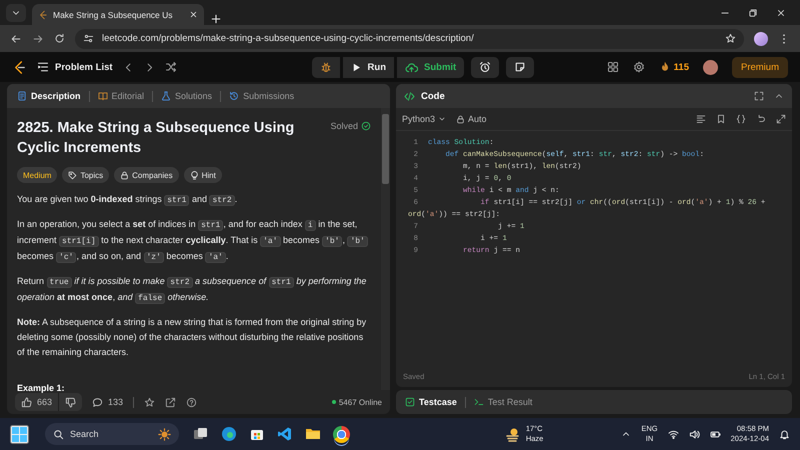 The height and width of the screenshot is (450, 800). I want to click on debug-button, so click(326, 67).